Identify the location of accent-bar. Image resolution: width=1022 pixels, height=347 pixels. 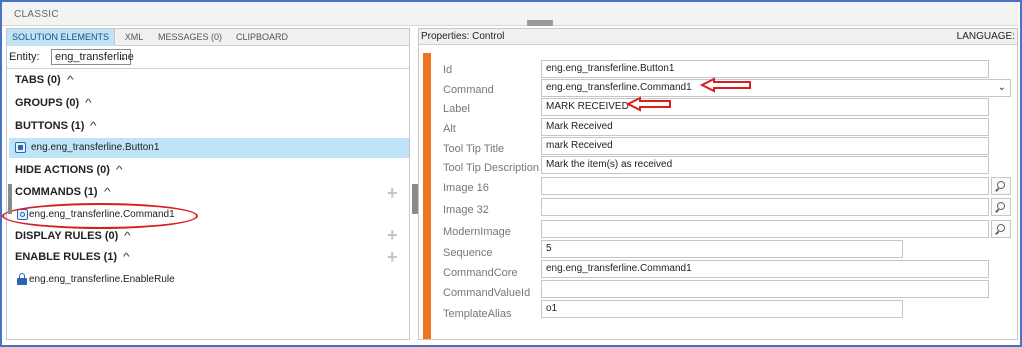
(427, 196).